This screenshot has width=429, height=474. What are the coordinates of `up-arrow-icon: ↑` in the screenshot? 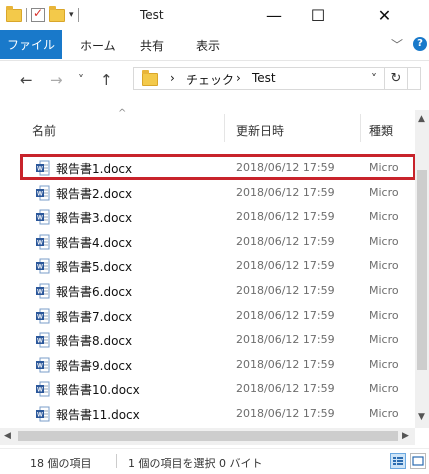 It's located at (106, 80).